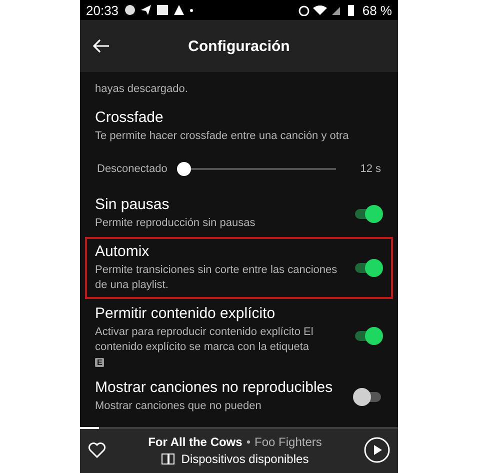 The height and width of the screenshot is (473, 494). What do you see at coordinates (101, 46) in the screenshot?
I see `back-button` at bounding box center [101, 46].